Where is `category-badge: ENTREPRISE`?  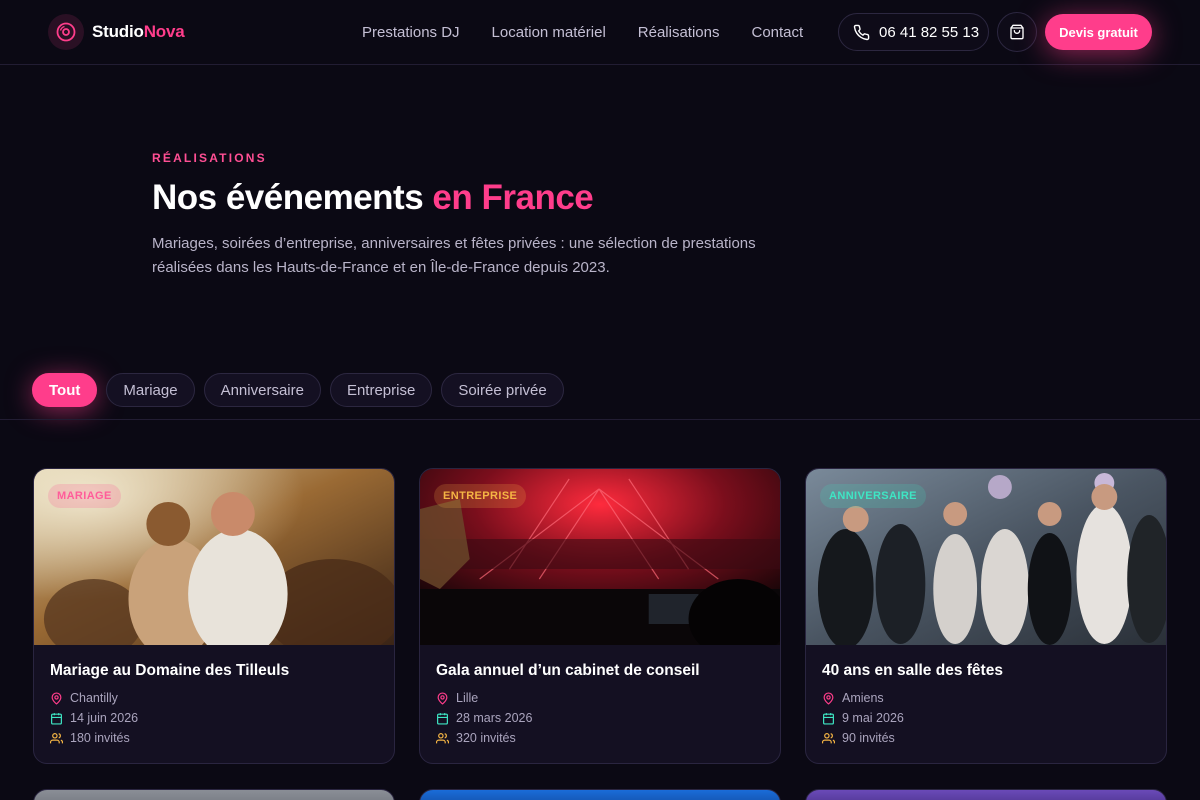 category-badge: ENTREPRISE is located at coordinates (480, 496).